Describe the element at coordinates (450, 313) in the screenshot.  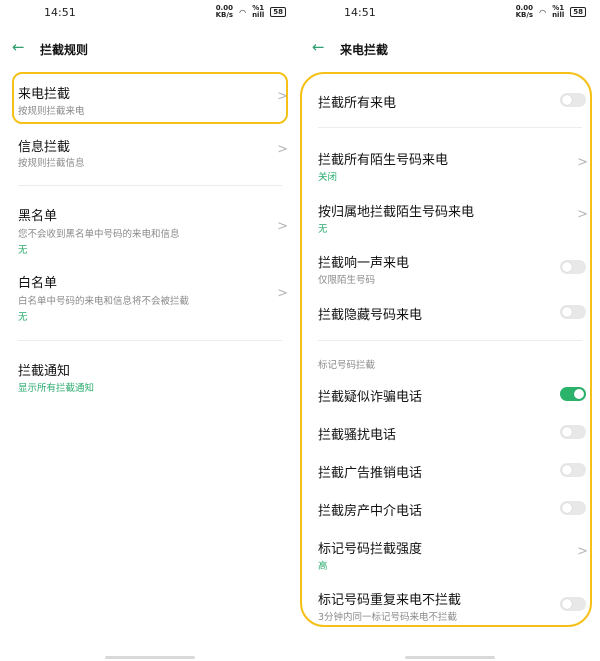
I see `setting-block-hidden-number: 拦截隐藏号码来电` at that location.